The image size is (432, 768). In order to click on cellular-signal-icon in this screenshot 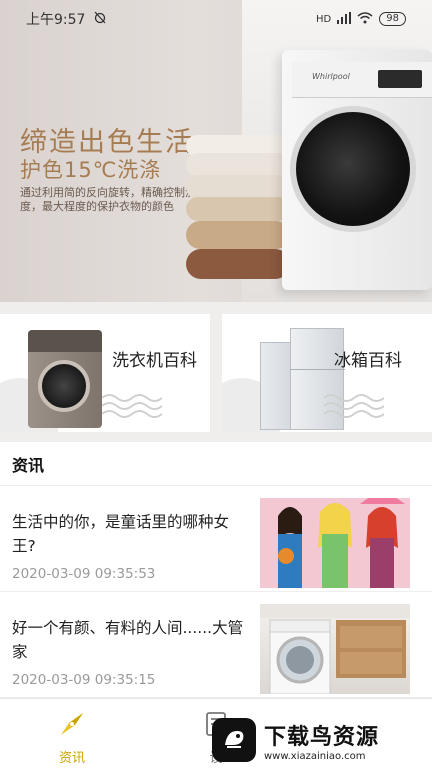, I will do `click(344, 19)`.